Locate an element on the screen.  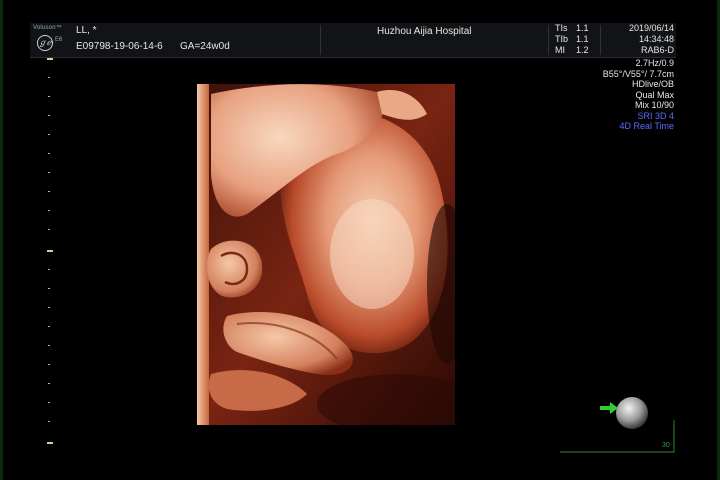
angle-depth-setting: B55°/V55°/ 7.7cm is located at coordinates (638, 73).